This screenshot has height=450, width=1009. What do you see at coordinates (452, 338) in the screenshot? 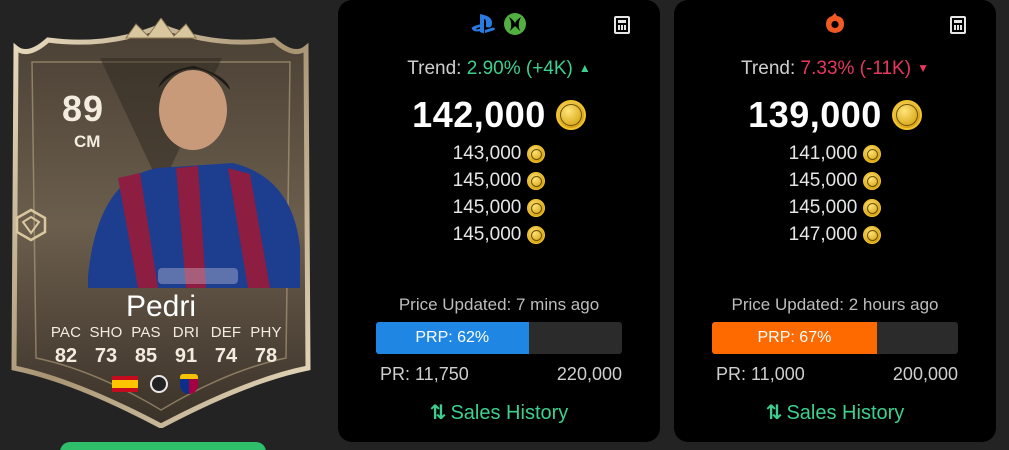
I see `prp-fill: PRP: 62%` at bounding box center [452, 338].